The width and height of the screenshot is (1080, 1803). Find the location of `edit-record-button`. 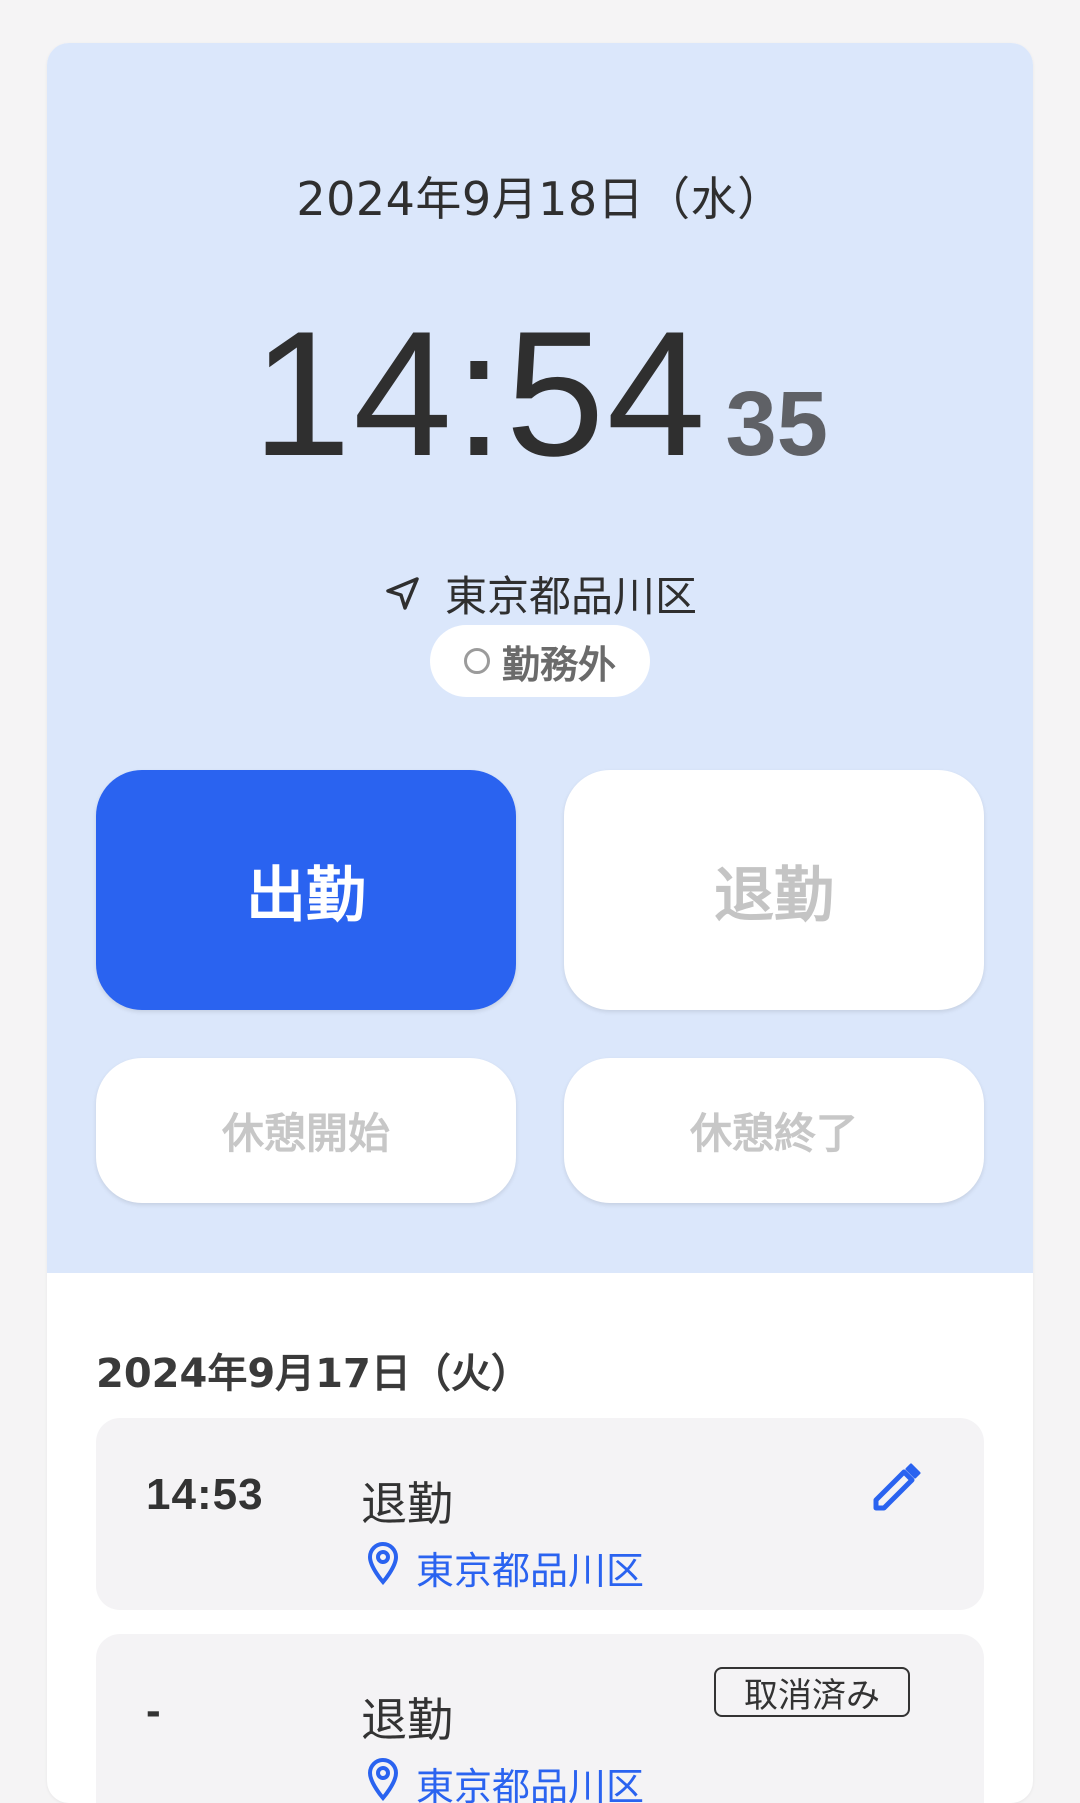

edit-record-button is located at coordinates (896, 1492).